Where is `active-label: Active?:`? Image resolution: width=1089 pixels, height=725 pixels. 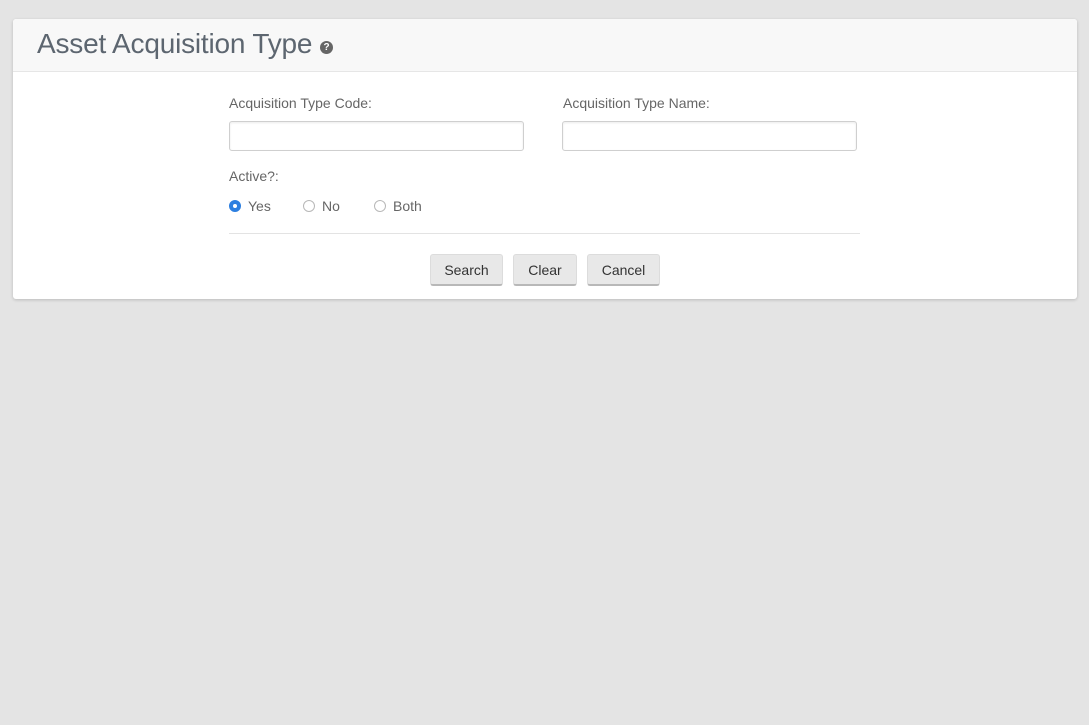 active-label: Active?: is located at coordinates (254, 176).